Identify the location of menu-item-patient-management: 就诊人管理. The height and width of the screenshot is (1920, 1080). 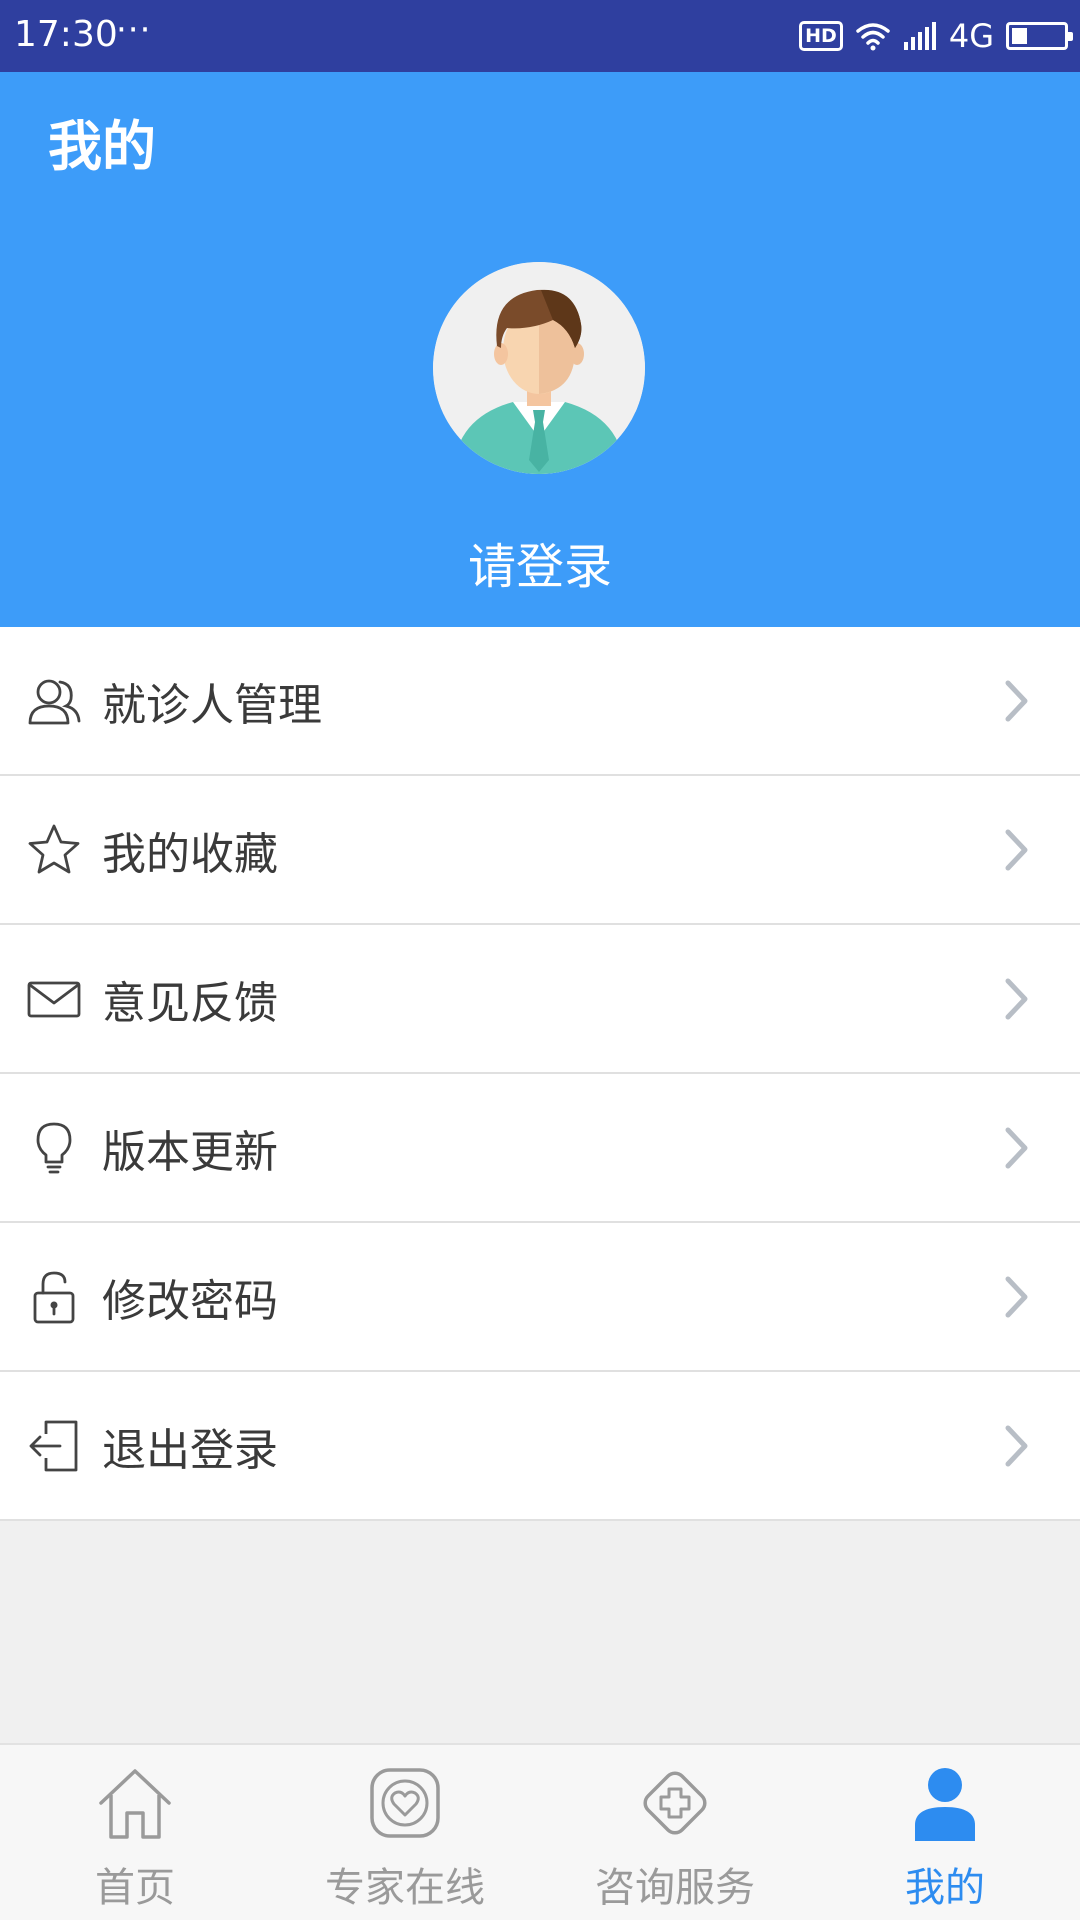
(540, 701).